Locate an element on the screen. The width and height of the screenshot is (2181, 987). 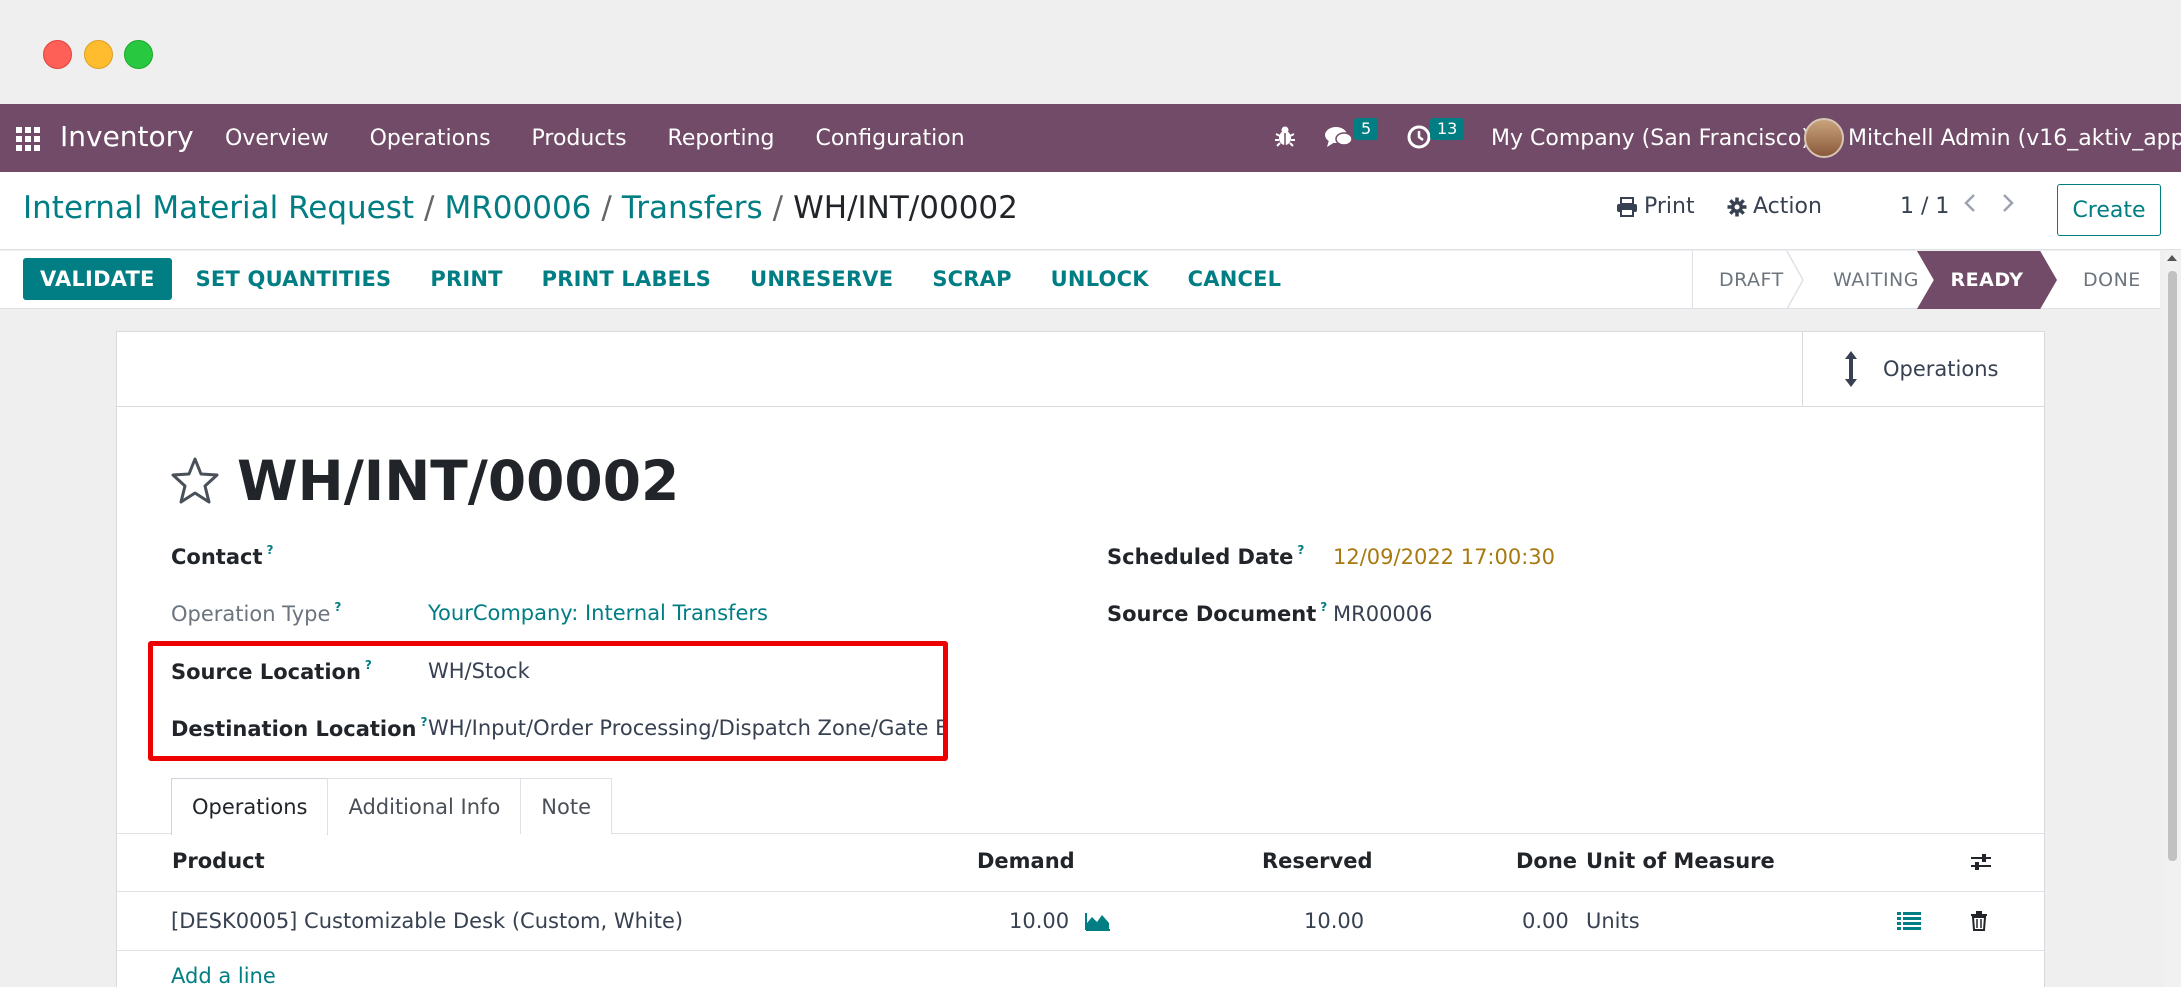
operation-type-label: Operation Type? is located at coordinates (256, 613).